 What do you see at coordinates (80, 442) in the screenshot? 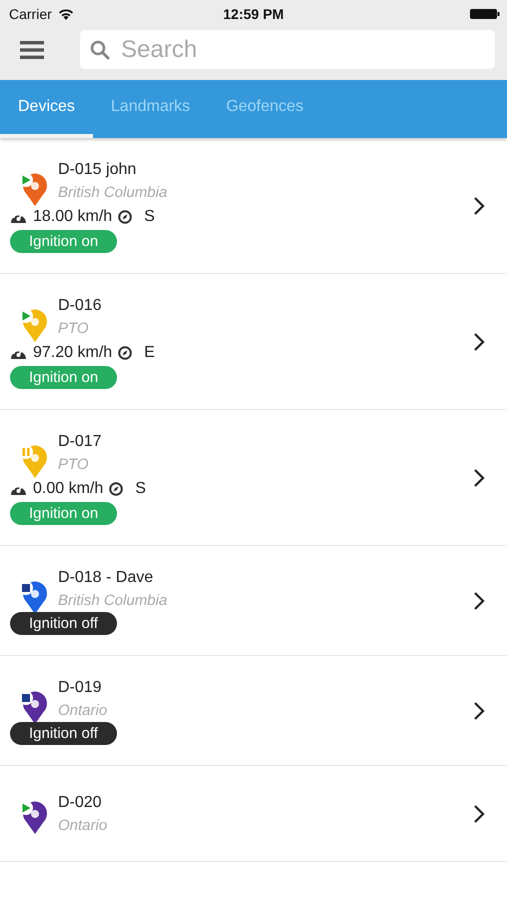
I see `device-name: D-017` at bounding box center [80, 442].